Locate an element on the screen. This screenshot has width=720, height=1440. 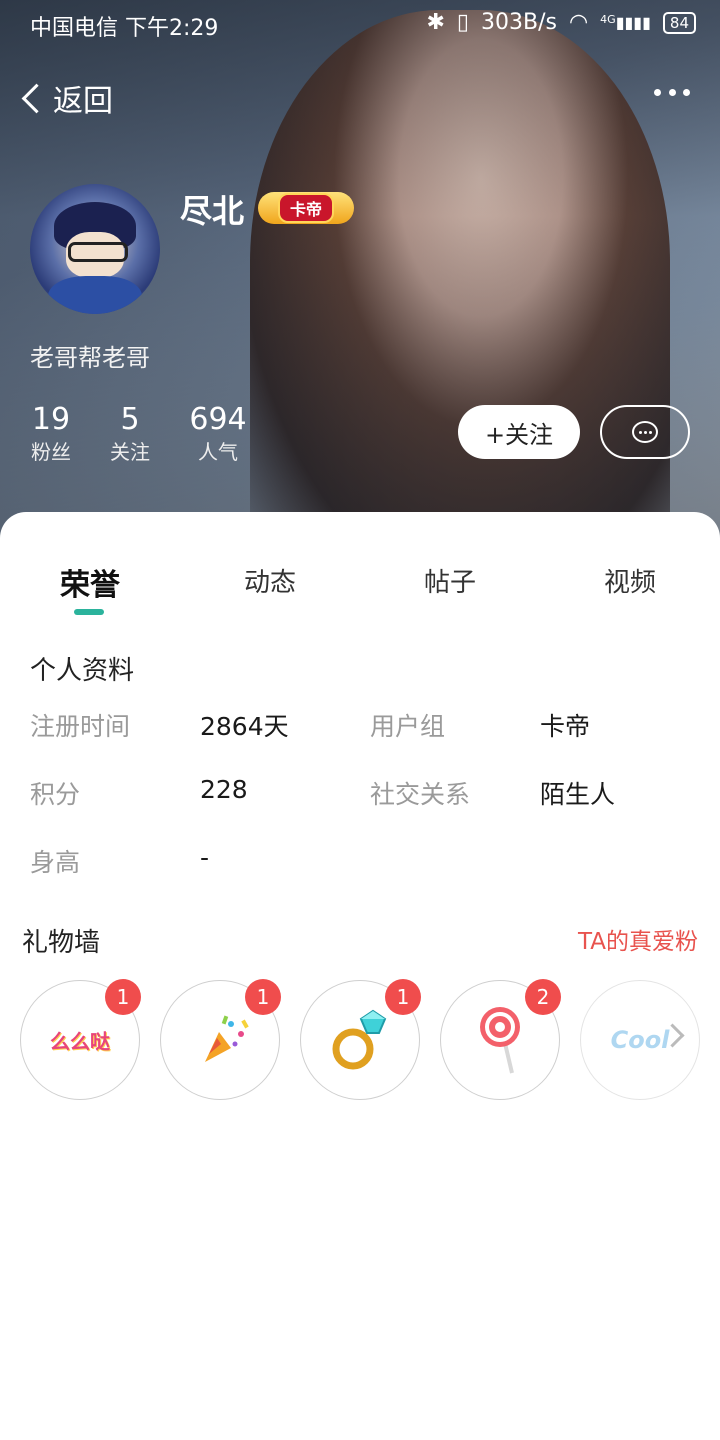
chevron-left-icon is located at coordinates (36, 98).